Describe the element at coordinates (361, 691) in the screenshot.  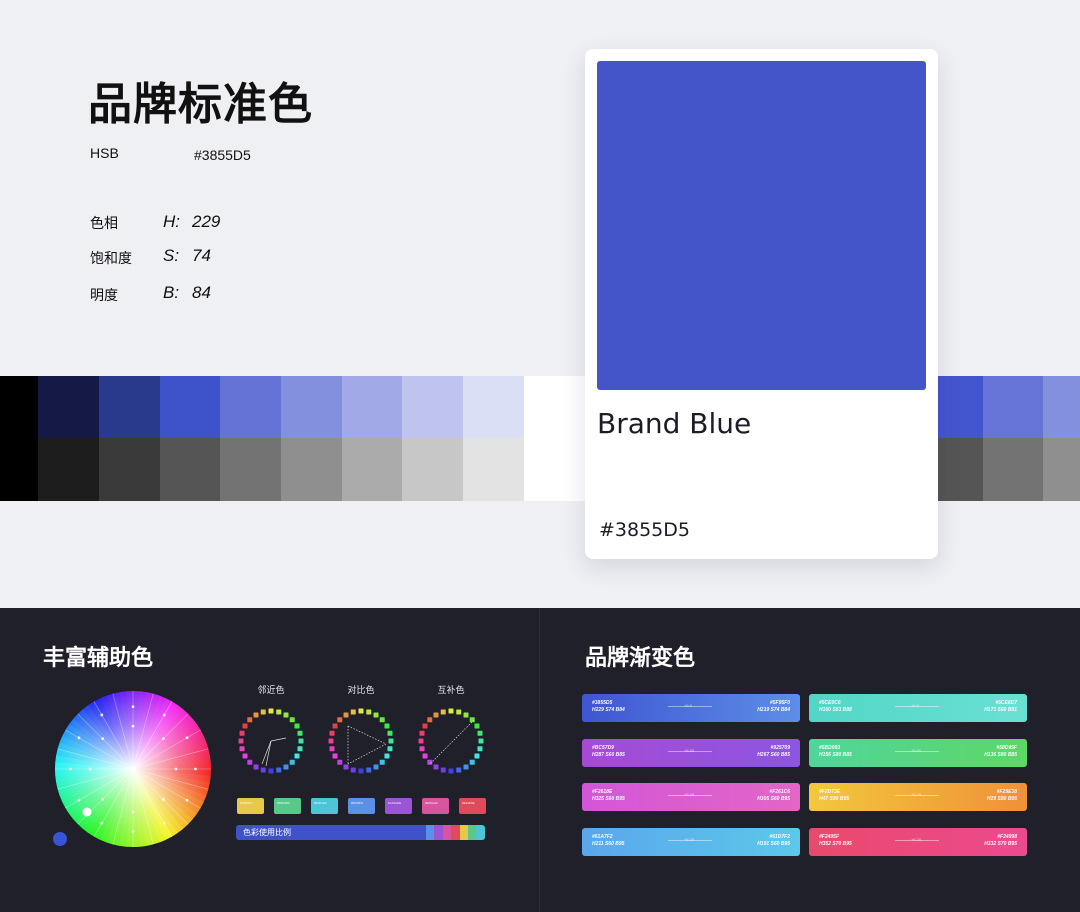
I see `contrast-label: 对比色` at that location.